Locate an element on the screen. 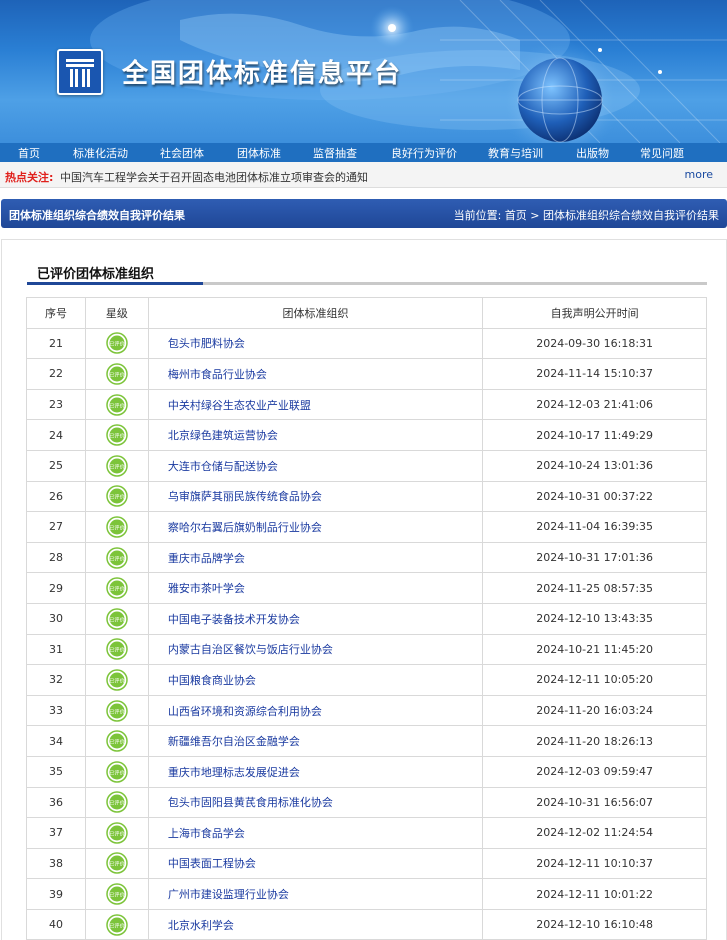 The image size is (727, 940). table-row: 32 已评价 中国粮食商业协会 2024-12-11 10:05:20 is located at coordinates (366, 680).